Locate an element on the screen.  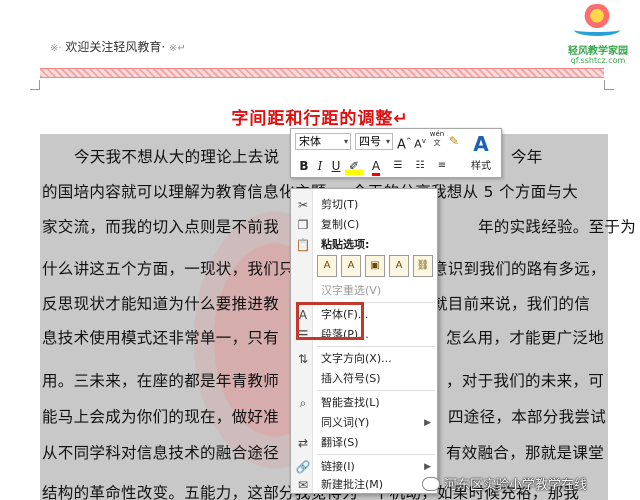
body-line: 反思现状才能知道为什么要推进教 is located at coordinates (160, 303).